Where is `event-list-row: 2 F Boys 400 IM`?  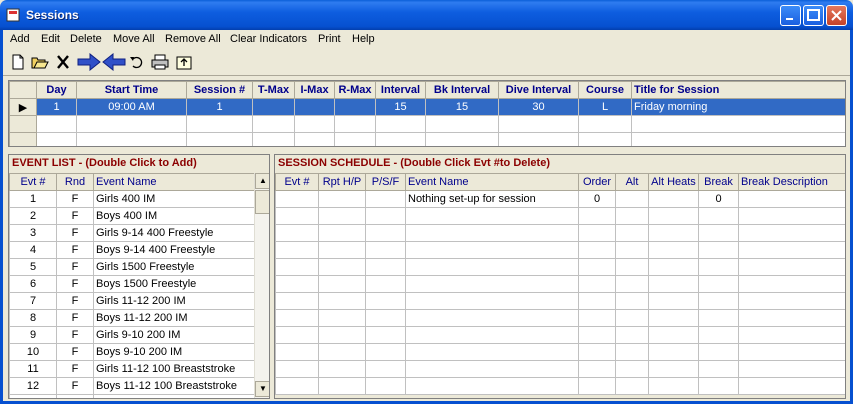 event-list-row: 2 F Boys 400 IM is located at coordinates (132, 216).